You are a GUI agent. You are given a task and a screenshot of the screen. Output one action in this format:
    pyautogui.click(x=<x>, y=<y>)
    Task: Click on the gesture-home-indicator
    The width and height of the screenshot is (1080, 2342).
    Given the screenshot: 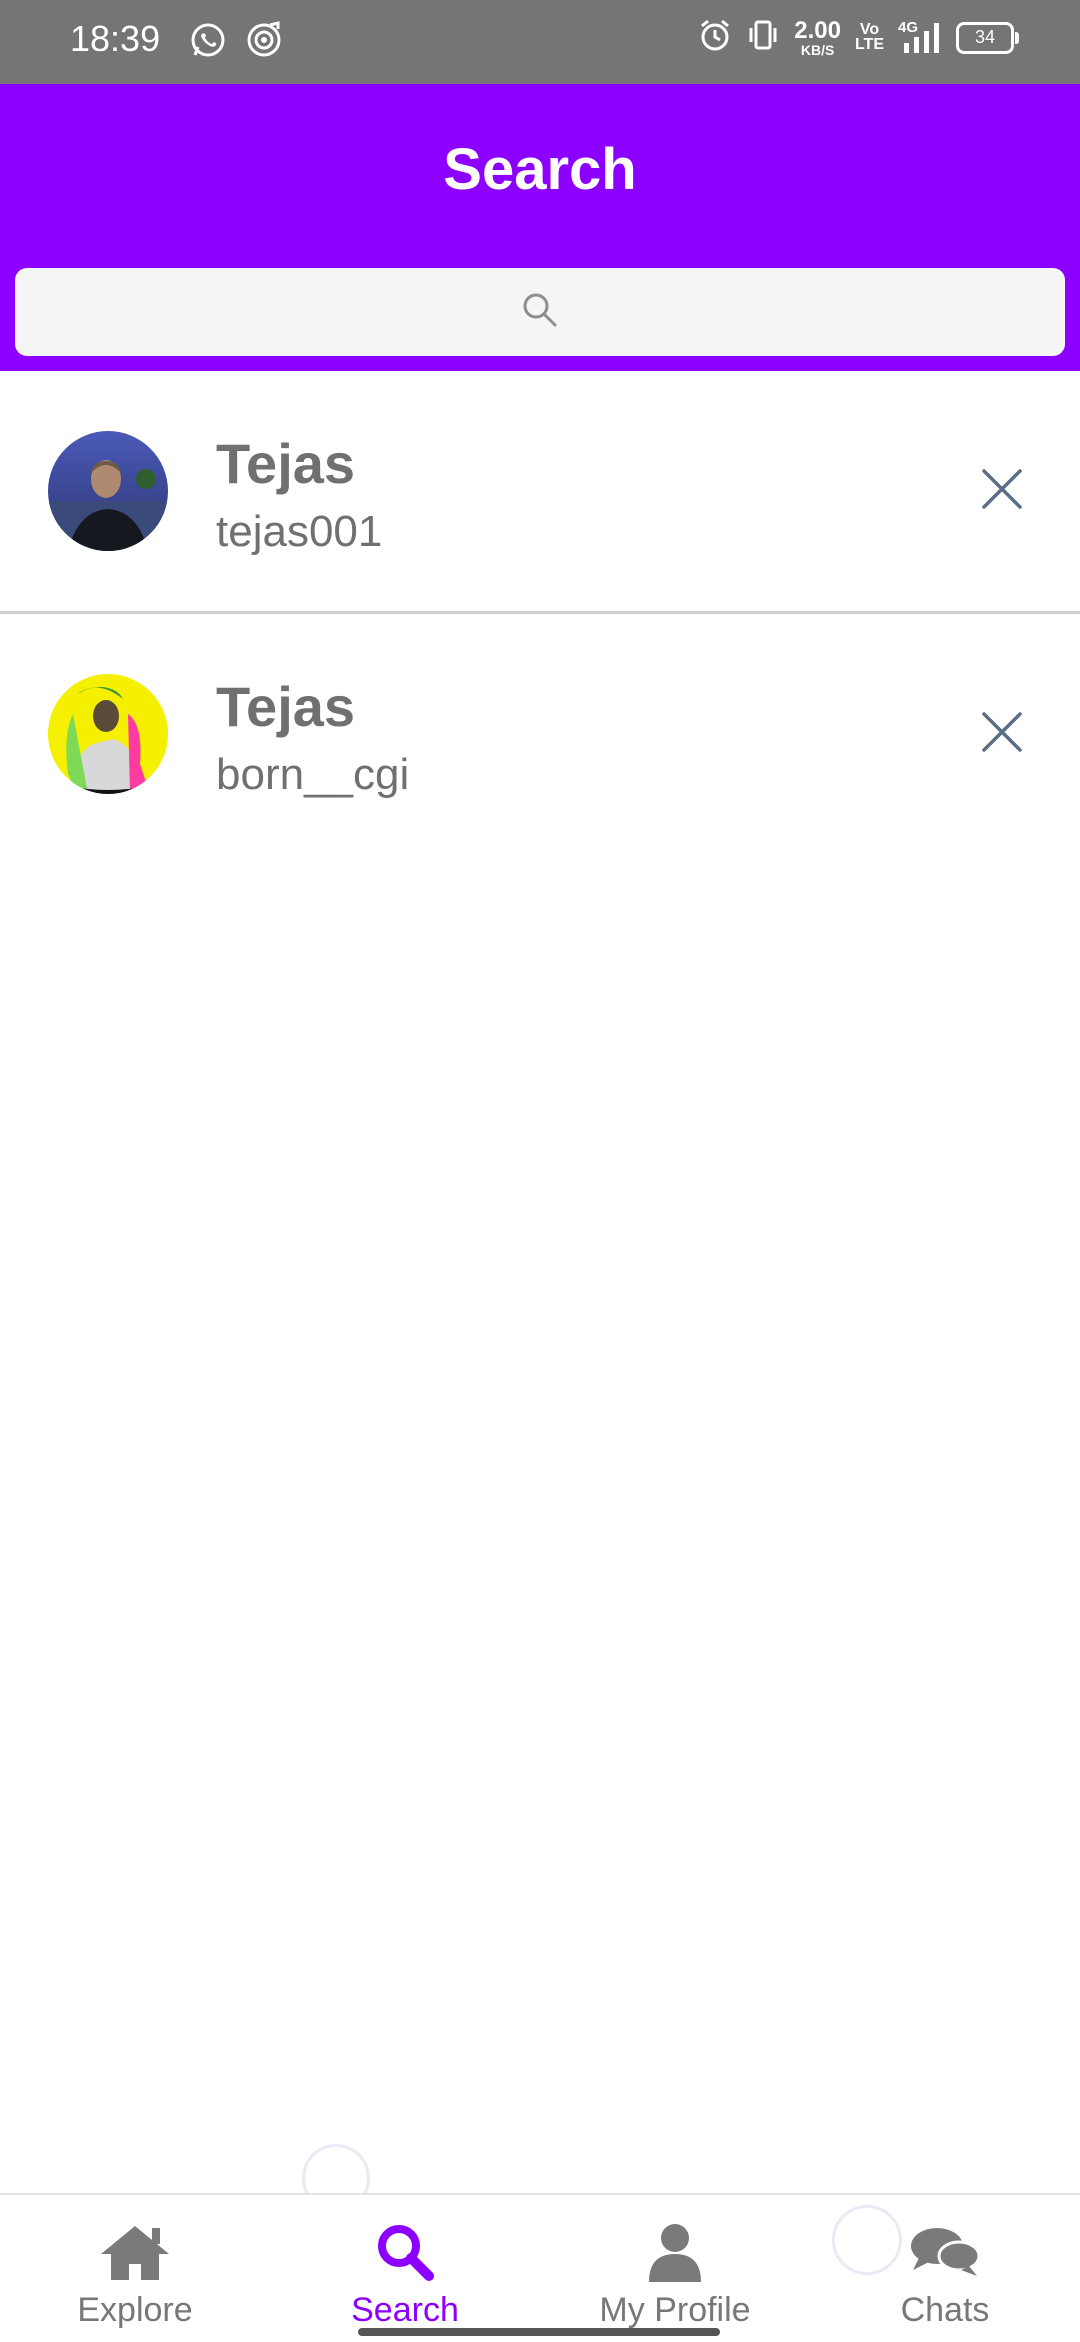 What is the action you would take?
    pyautogui.click(x=539, y=2332)
    